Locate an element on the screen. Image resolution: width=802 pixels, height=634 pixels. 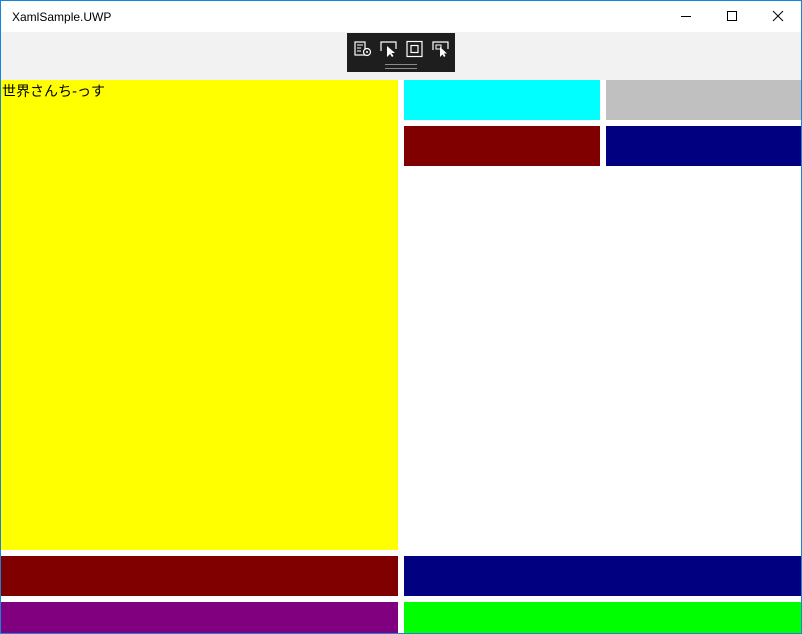
minimize-button is located at coordinates (686, 16).